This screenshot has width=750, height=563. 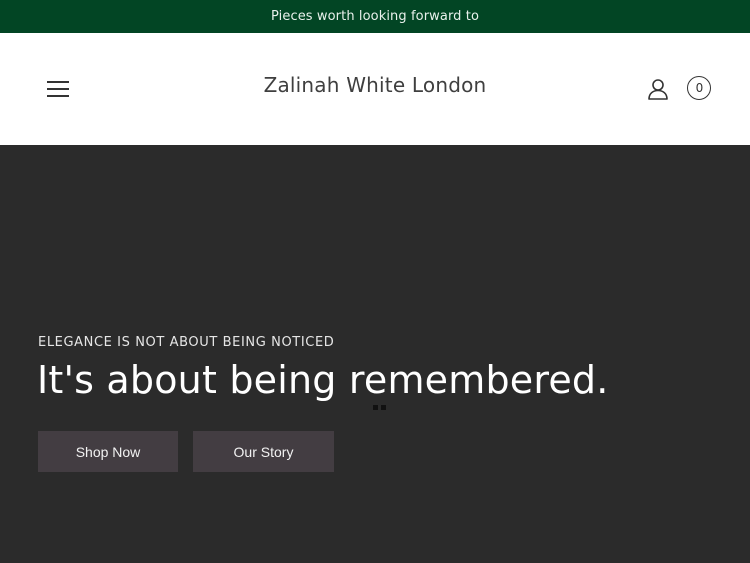 What do you see at coordinates (380, 407) in the screenshot?
I see `loading-dots-icon` at bounding box center [380, 407].